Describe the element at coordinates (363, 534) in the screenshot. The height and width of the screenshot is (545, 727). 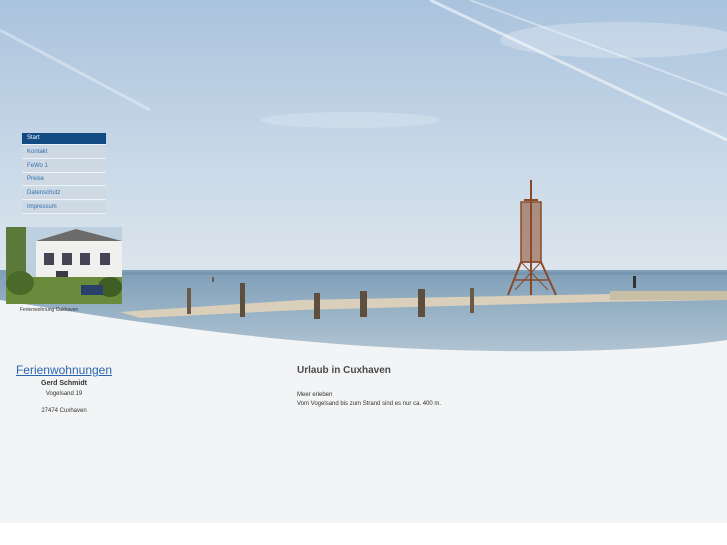
I see `footer-strip` at that location.